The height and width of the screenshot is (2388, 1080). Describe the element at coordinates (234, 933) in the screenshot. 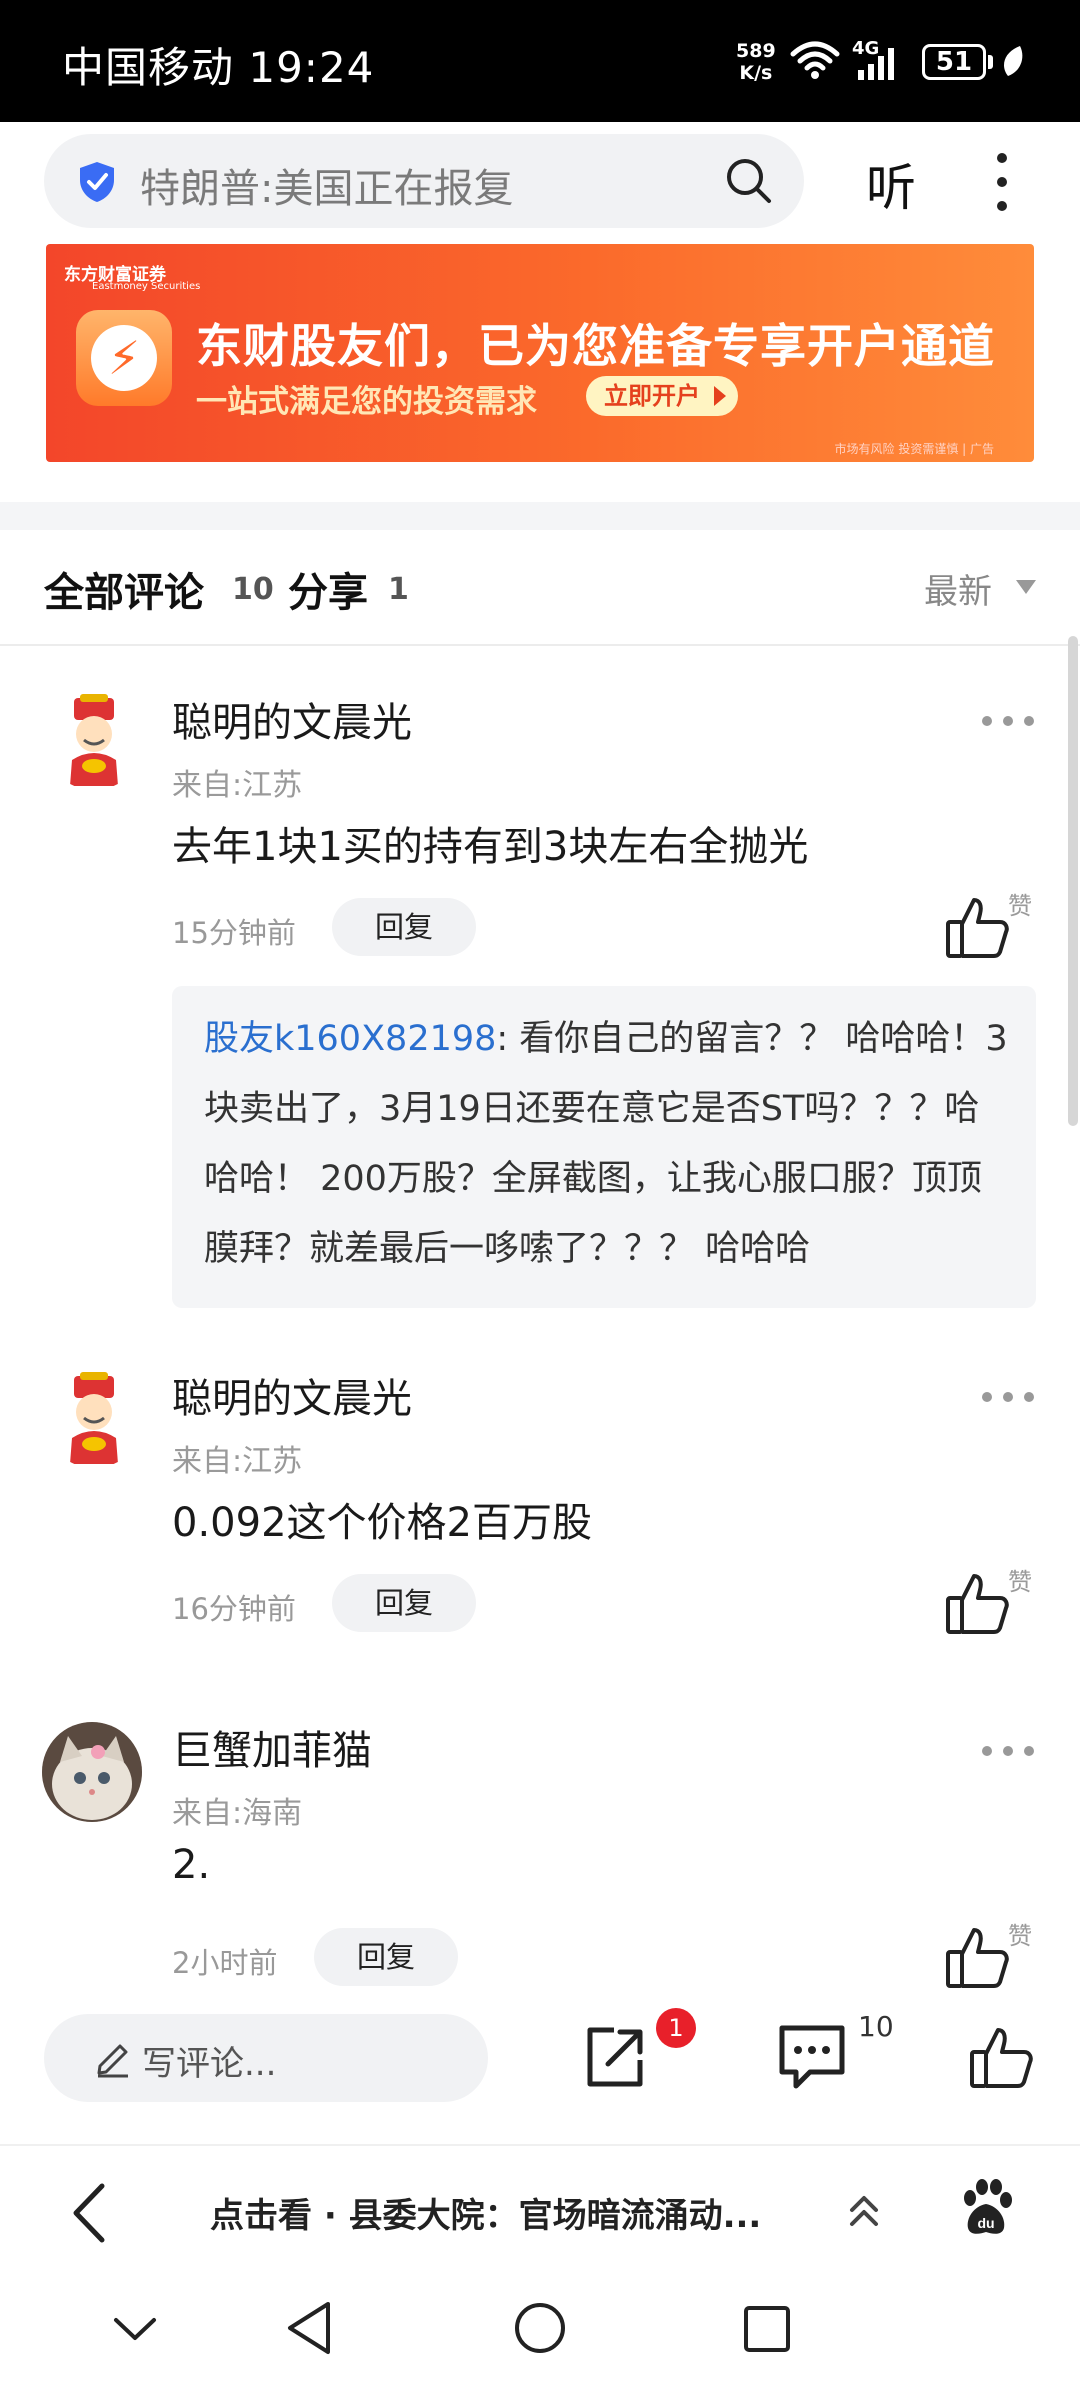

I see `comment-time: 15分钟前` at that location.